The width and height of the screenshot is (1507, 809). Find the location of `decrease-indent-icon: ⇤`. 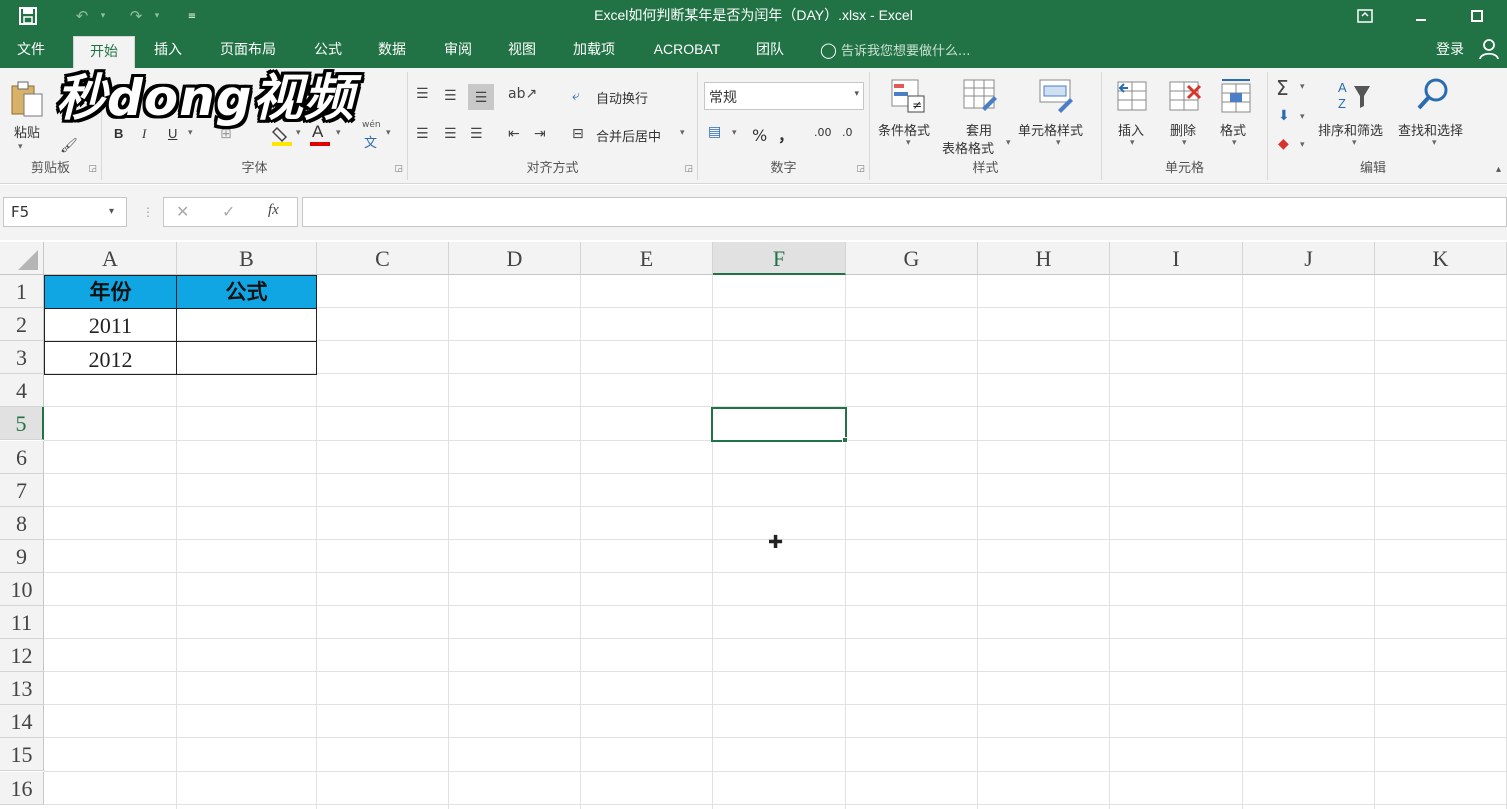

decrease-indent-icon: ⇤ is located at coordinates (514, 134).